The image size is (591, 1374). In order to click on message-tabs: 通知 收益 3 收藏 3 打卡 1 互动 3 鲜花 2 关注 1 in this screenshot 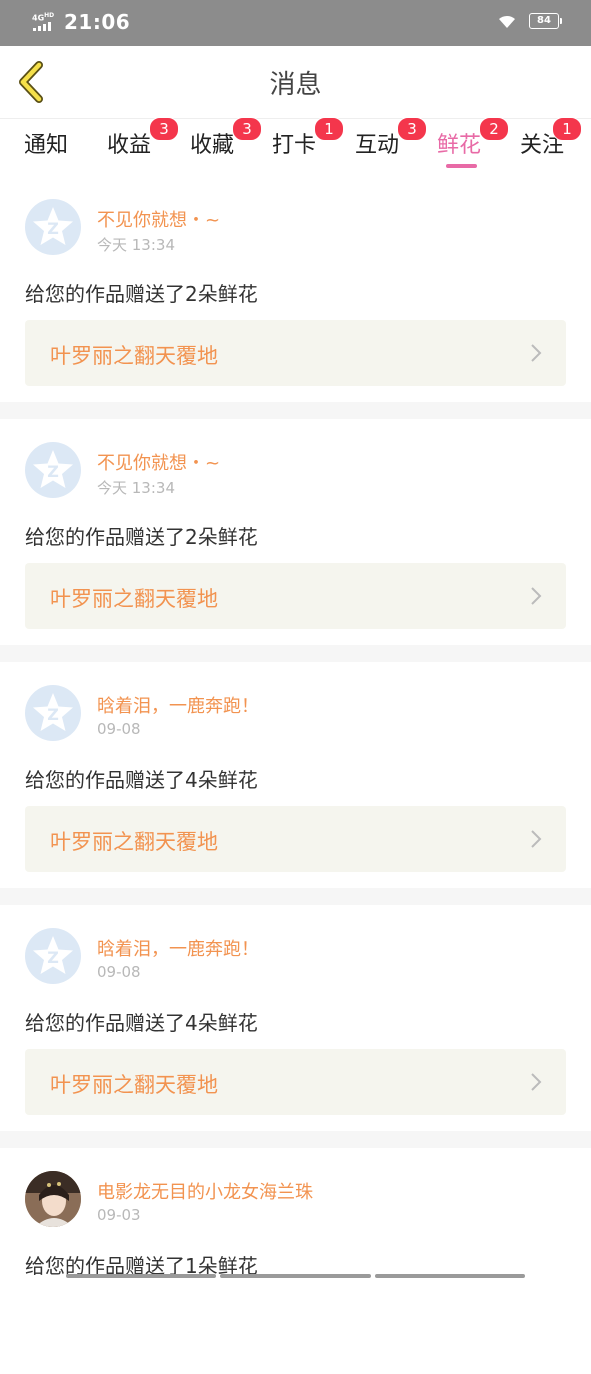, I will do `click(295, 146)`.